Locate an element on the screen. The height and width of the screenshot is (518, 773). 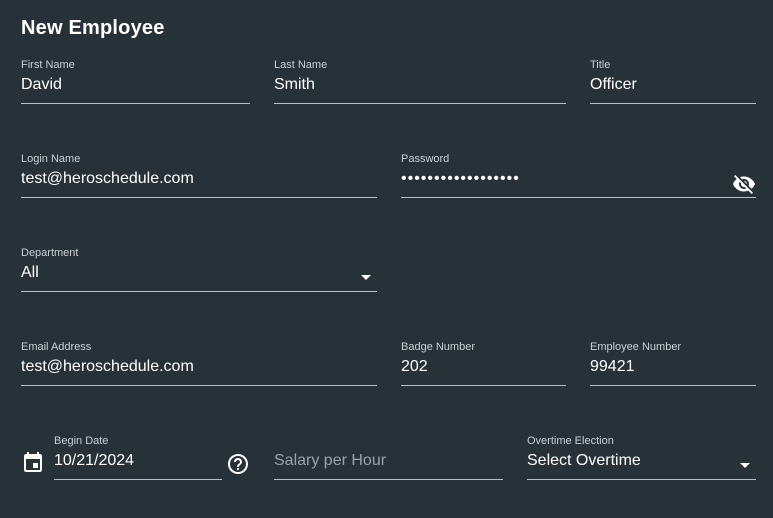
begin-date-input: 10/21/2024 is located at coordinates (94, 461).